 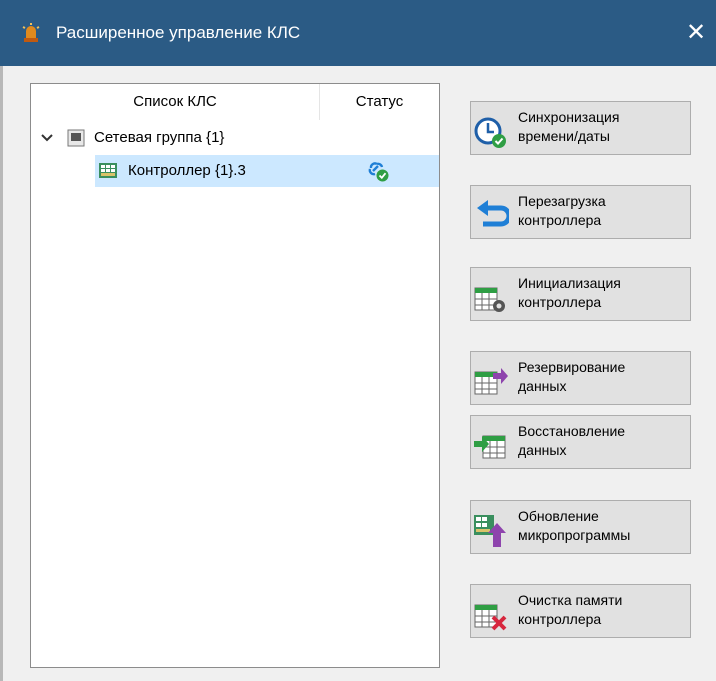 I want to click on table-import-icon, so click(x=490, y=447).